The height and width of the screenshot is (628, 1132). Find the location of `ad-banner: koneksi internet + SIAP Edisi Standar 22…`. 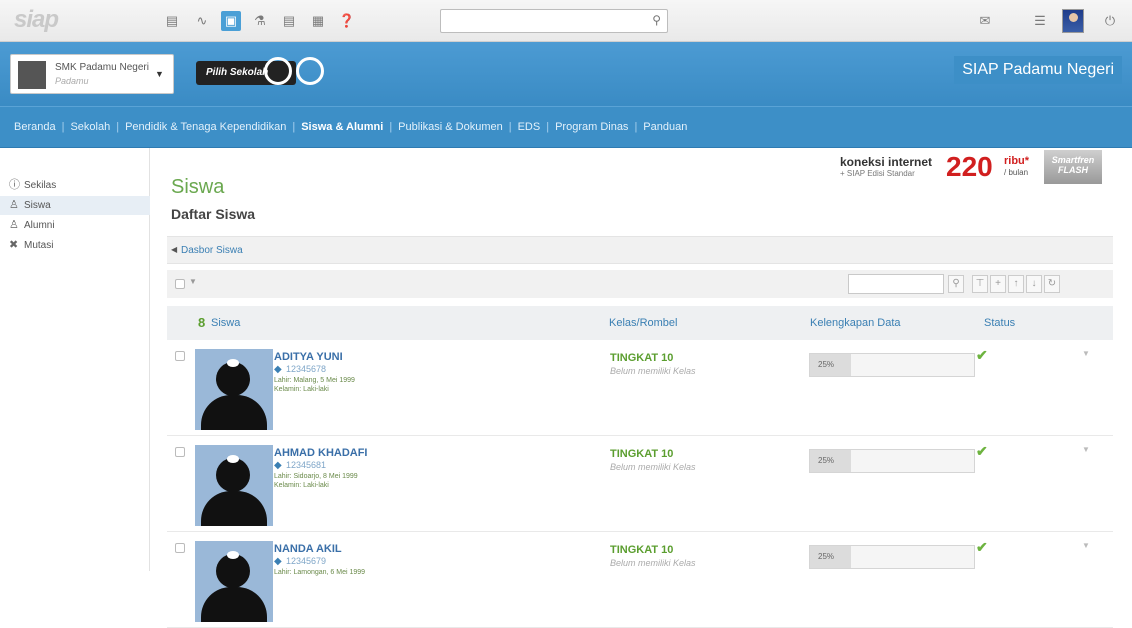

ad-banner: koneksi internet + SIAP Edisi Standar 22… is located at coordinates (970, 167).